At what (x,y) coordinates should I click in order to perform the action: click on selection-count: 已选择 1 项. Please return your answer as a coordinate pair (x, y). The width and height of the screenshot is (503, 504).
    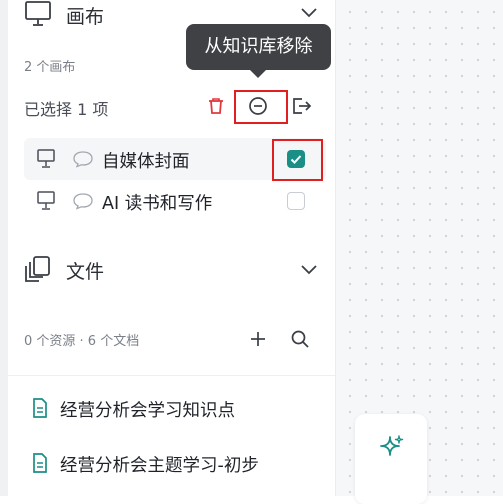
    Looking at the image, I should click on (66, 109).